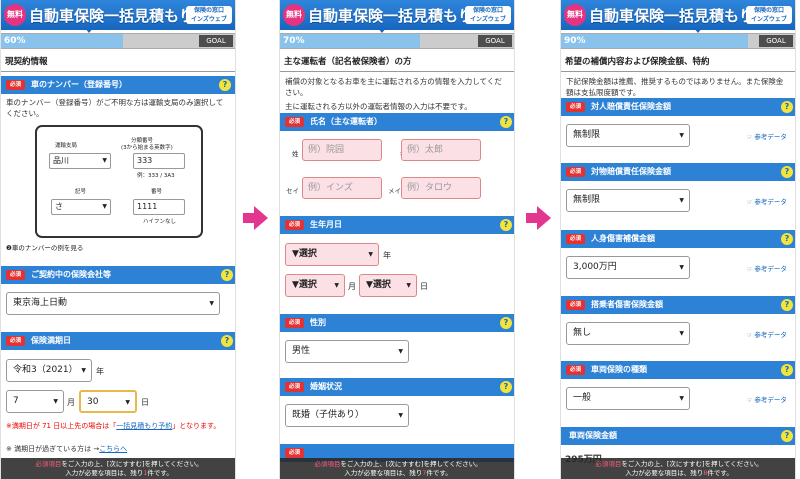 This screenshot has width=800, height=479. I want to click on plate-instructions: 車のナンバー（登録番号）がご不明な方は運輸支局のみ選択してください。, so click(115, 108).